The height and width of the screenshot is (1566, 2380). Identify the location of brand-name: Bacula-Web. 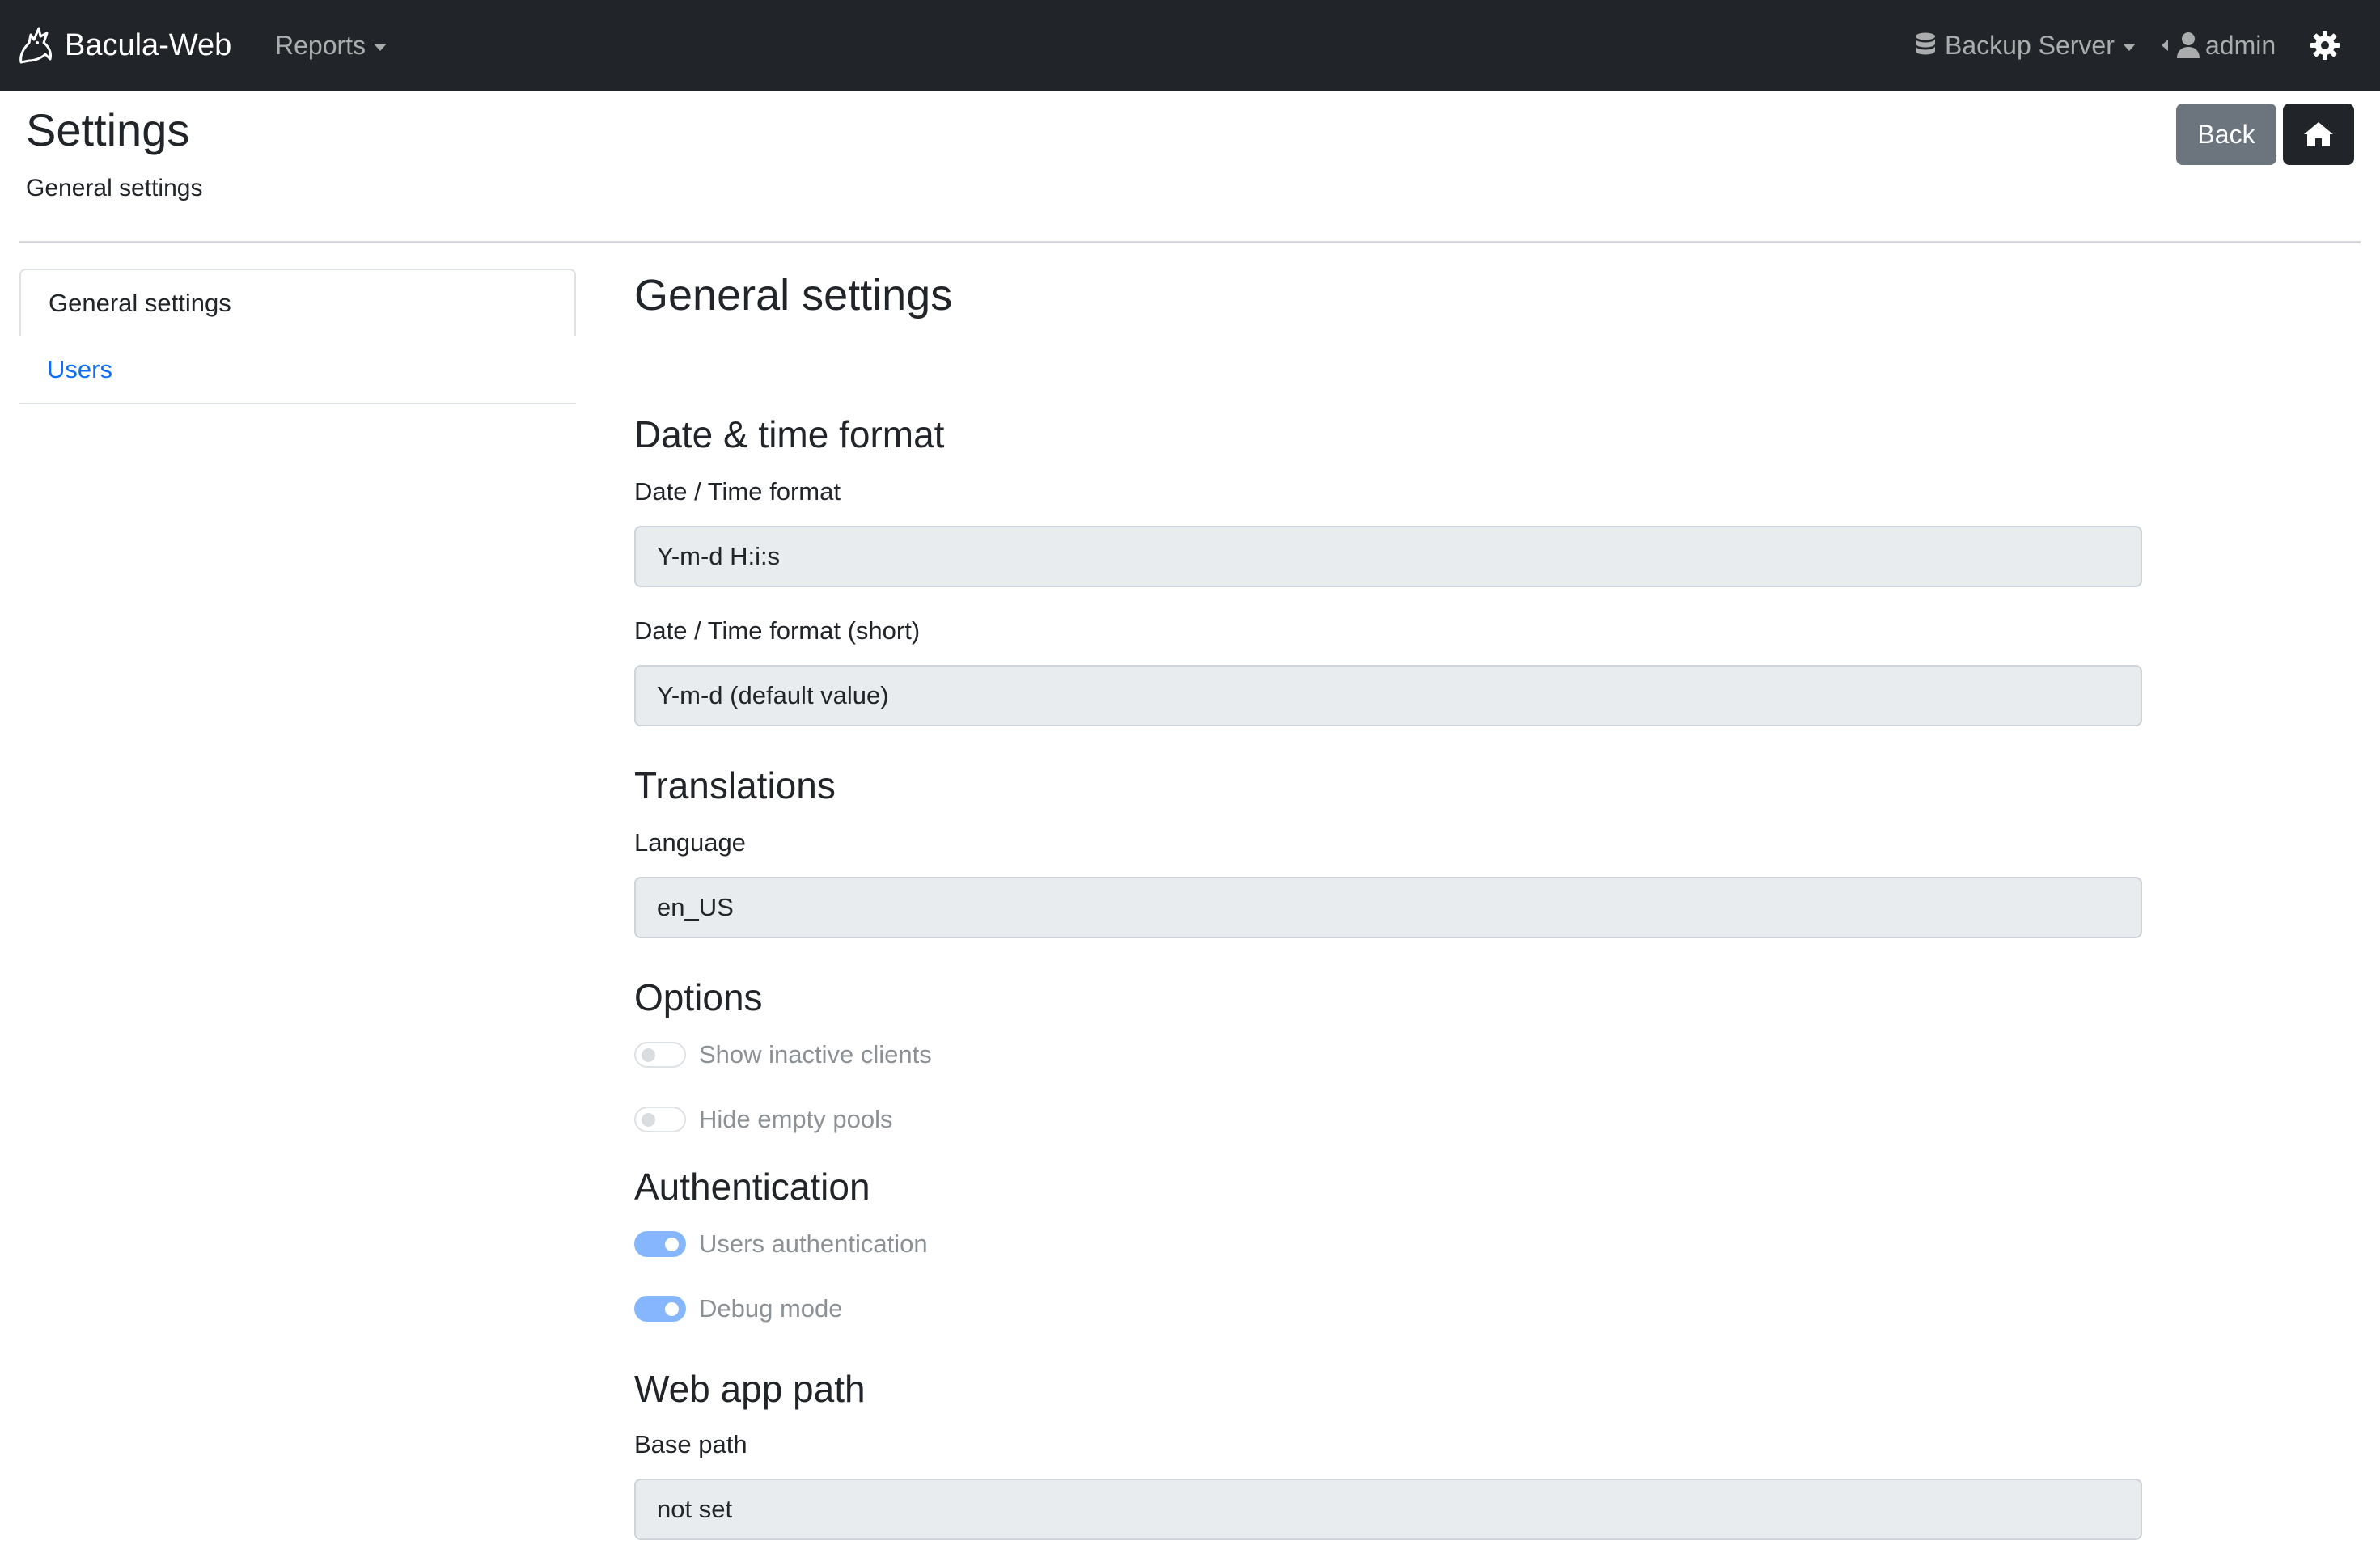
(148, 45).